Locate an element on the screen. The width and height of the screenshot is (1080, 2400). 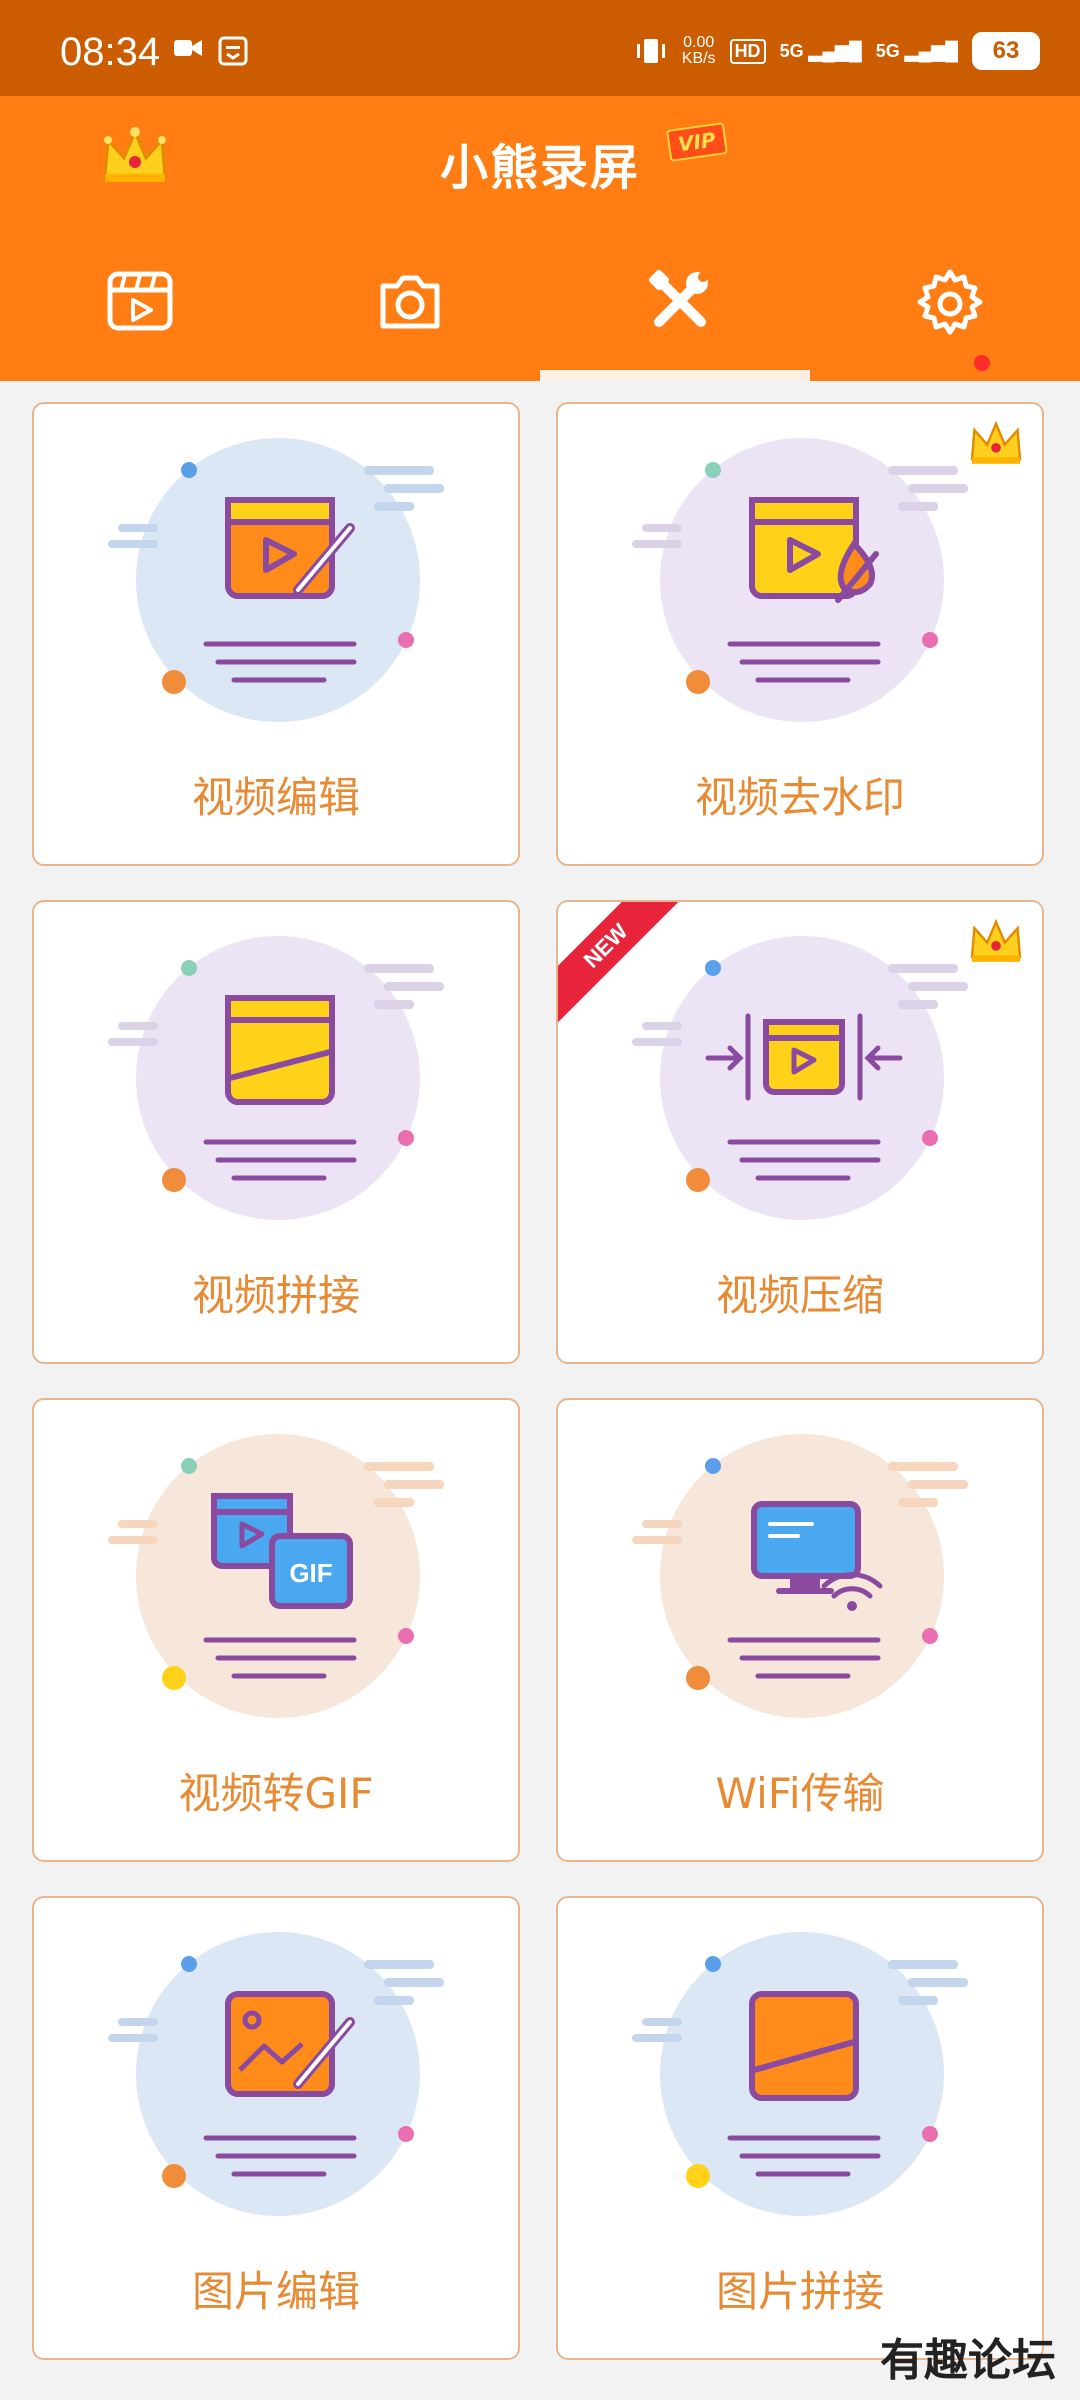
image-edit-icon is located at coordinates (276, 2074).